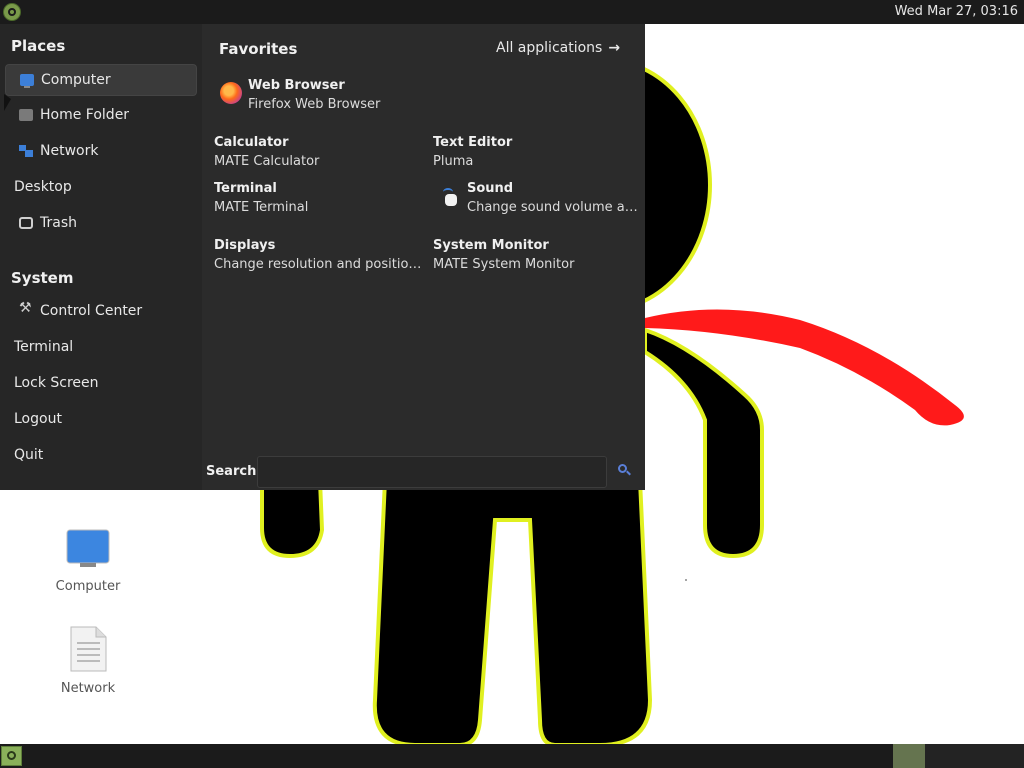 This screenshot has width=1024, height=768. I want to click on computer-icon, so click(27, 81).